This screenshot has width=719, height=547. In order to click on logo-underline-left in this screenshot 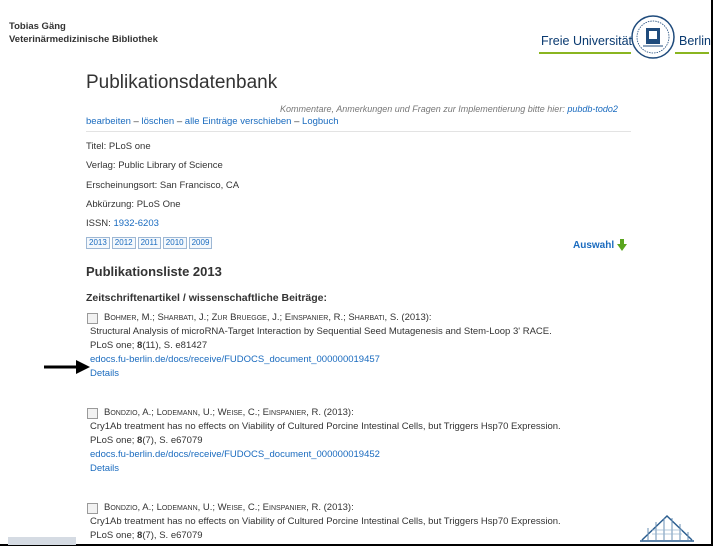, I will do `click(585, 53)`.